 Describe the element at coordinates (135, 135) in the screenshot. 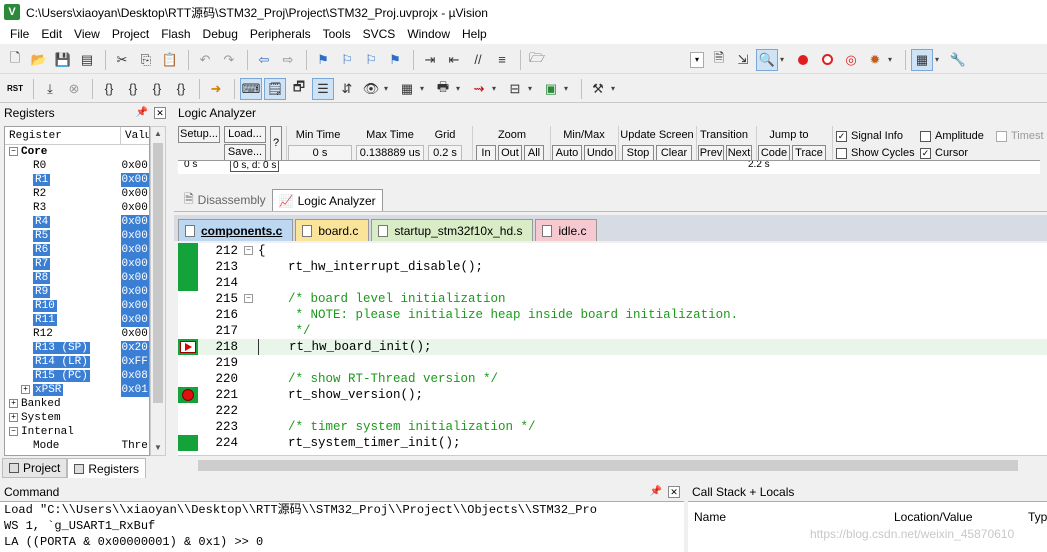

I see `value-column-header: Valu` at that location.